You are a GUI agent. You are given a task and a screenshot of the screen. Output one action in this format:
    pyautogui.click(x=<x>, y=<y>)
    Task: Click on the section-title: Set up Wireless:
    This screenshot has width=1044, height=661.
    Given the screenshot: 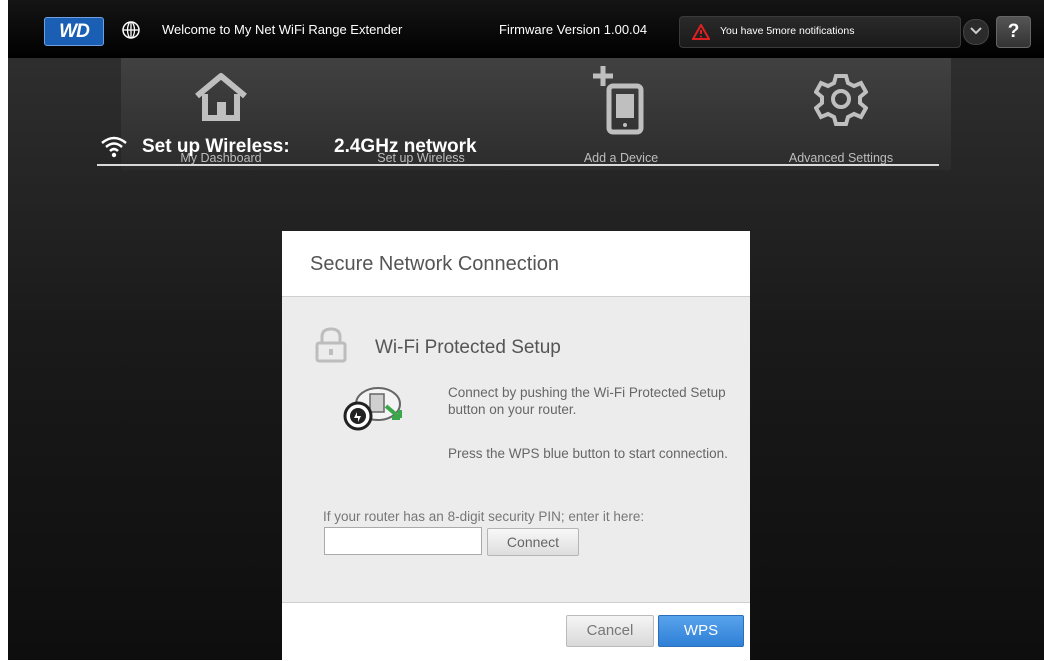 What is the action you would take?
    pyautogui.click(x=216, y=146)
    